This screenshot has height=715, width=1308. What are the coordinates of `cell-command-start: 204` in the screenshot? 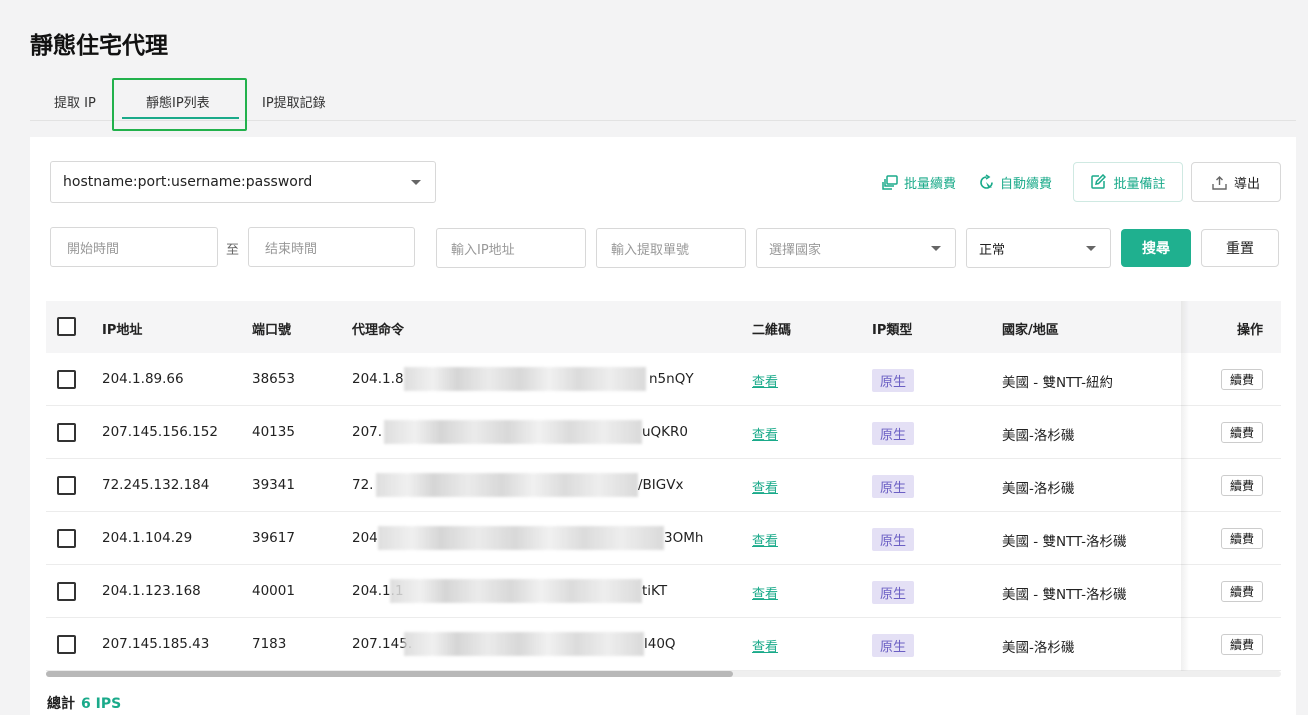 It's located at (365, 538).